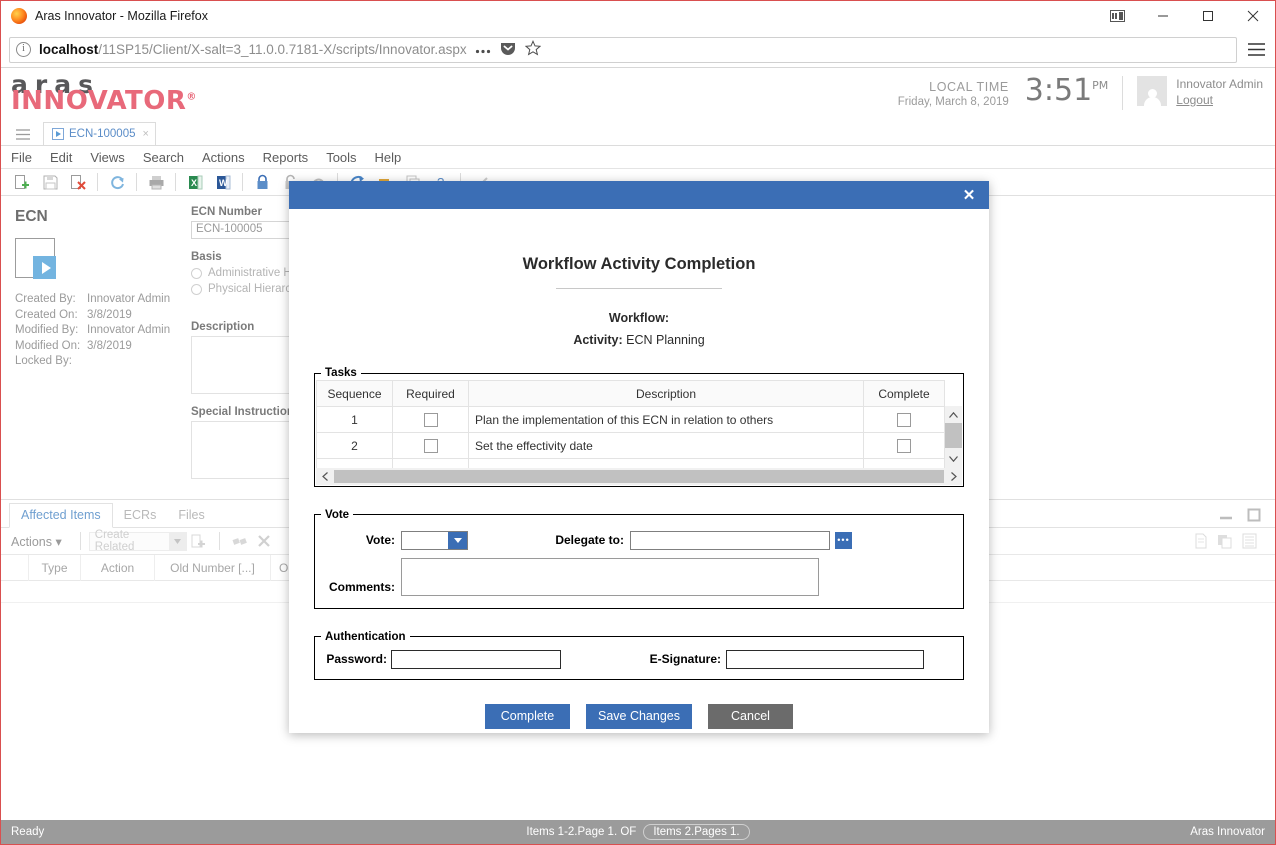 This screenshot has height=845, width=1276. What do you see at coordinates (262, 182) in the screenshot?
I see `lock-icon` at bounding box center [262, 182].